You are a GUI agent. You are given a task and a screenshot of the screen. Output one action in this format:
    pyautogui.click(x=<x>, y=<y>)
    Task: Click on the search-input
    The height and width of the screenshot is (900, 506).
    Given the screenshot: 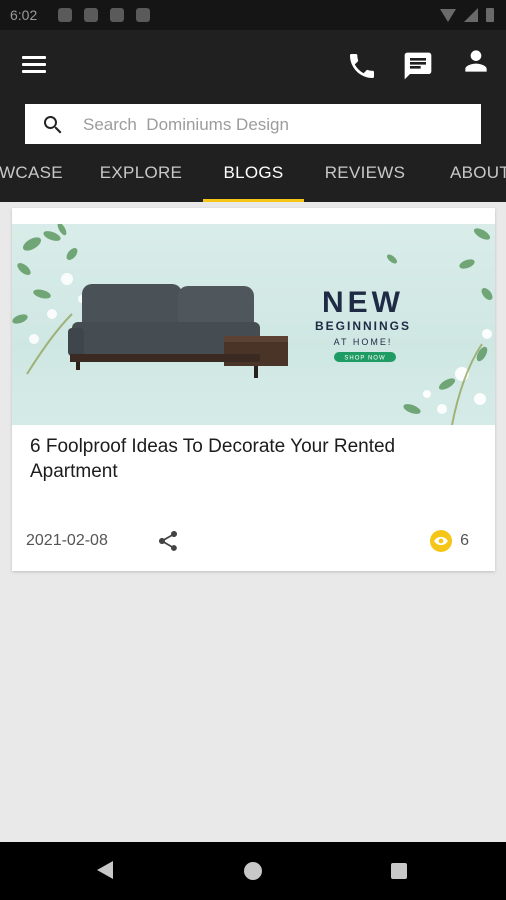 What is the action you would take?
    pyautogui.click(x=273, y=125)
    